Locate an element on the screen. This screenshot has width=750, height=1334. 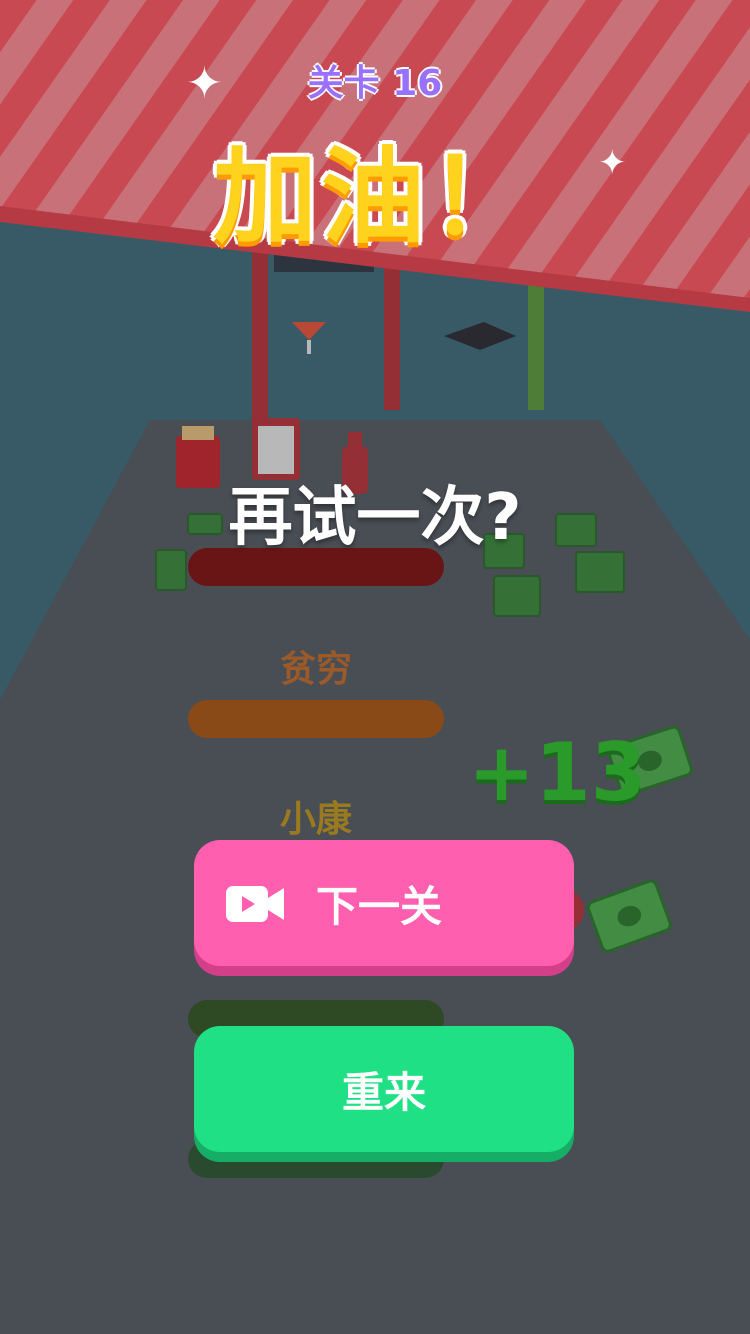
retry-question: 再试一次? is located at coordinates (375, 518).